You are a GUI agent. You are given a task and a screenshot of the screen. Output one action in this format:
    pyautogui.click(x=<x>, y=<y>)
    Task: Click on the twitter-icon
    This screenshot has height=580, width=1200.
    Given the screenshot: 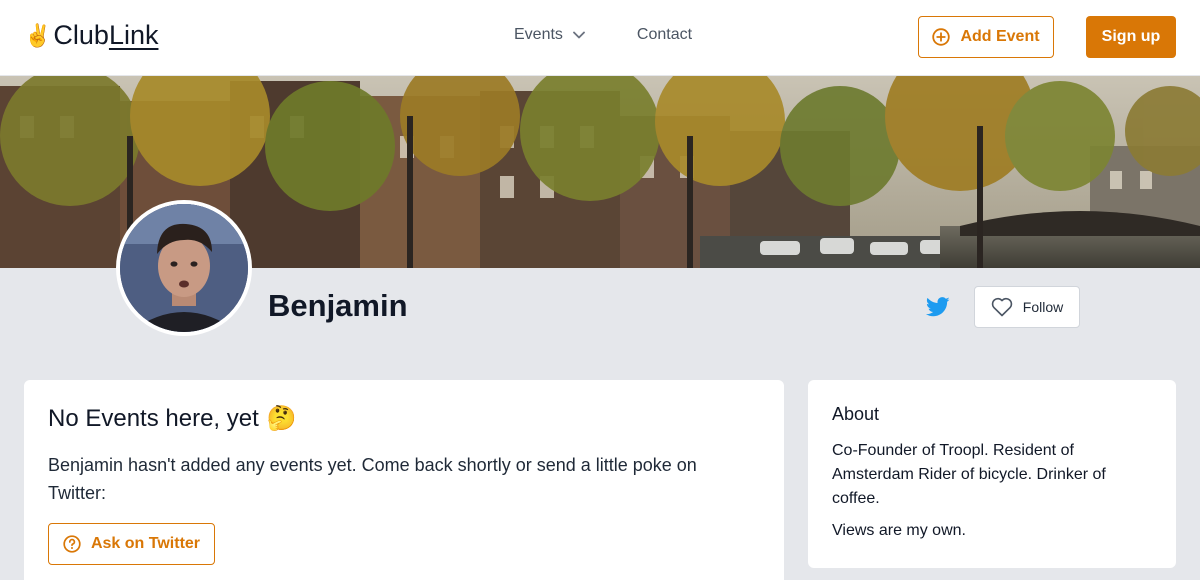 What is the action you would take?
    pyautogui.click(x=937, y=307)
    